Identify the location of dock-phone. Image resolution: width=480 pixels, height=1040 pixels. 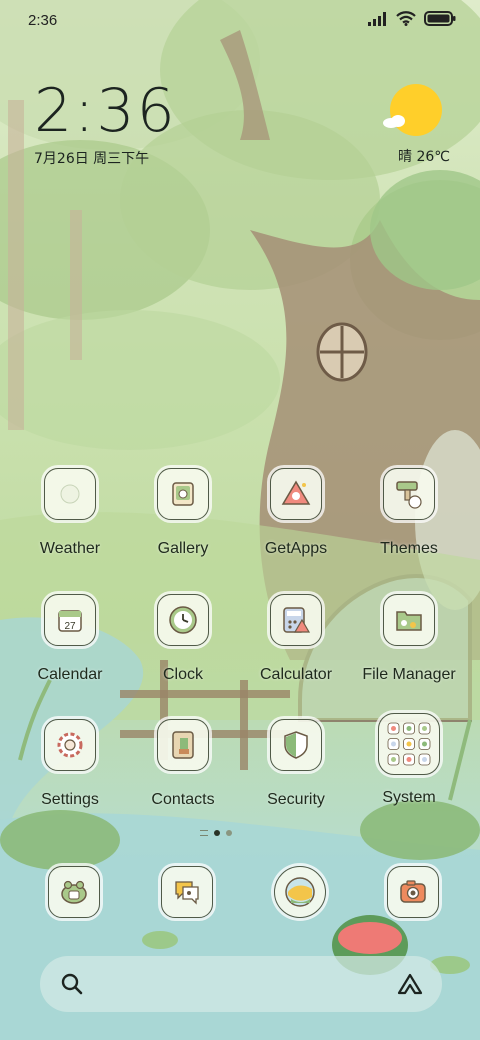
(74, 896).